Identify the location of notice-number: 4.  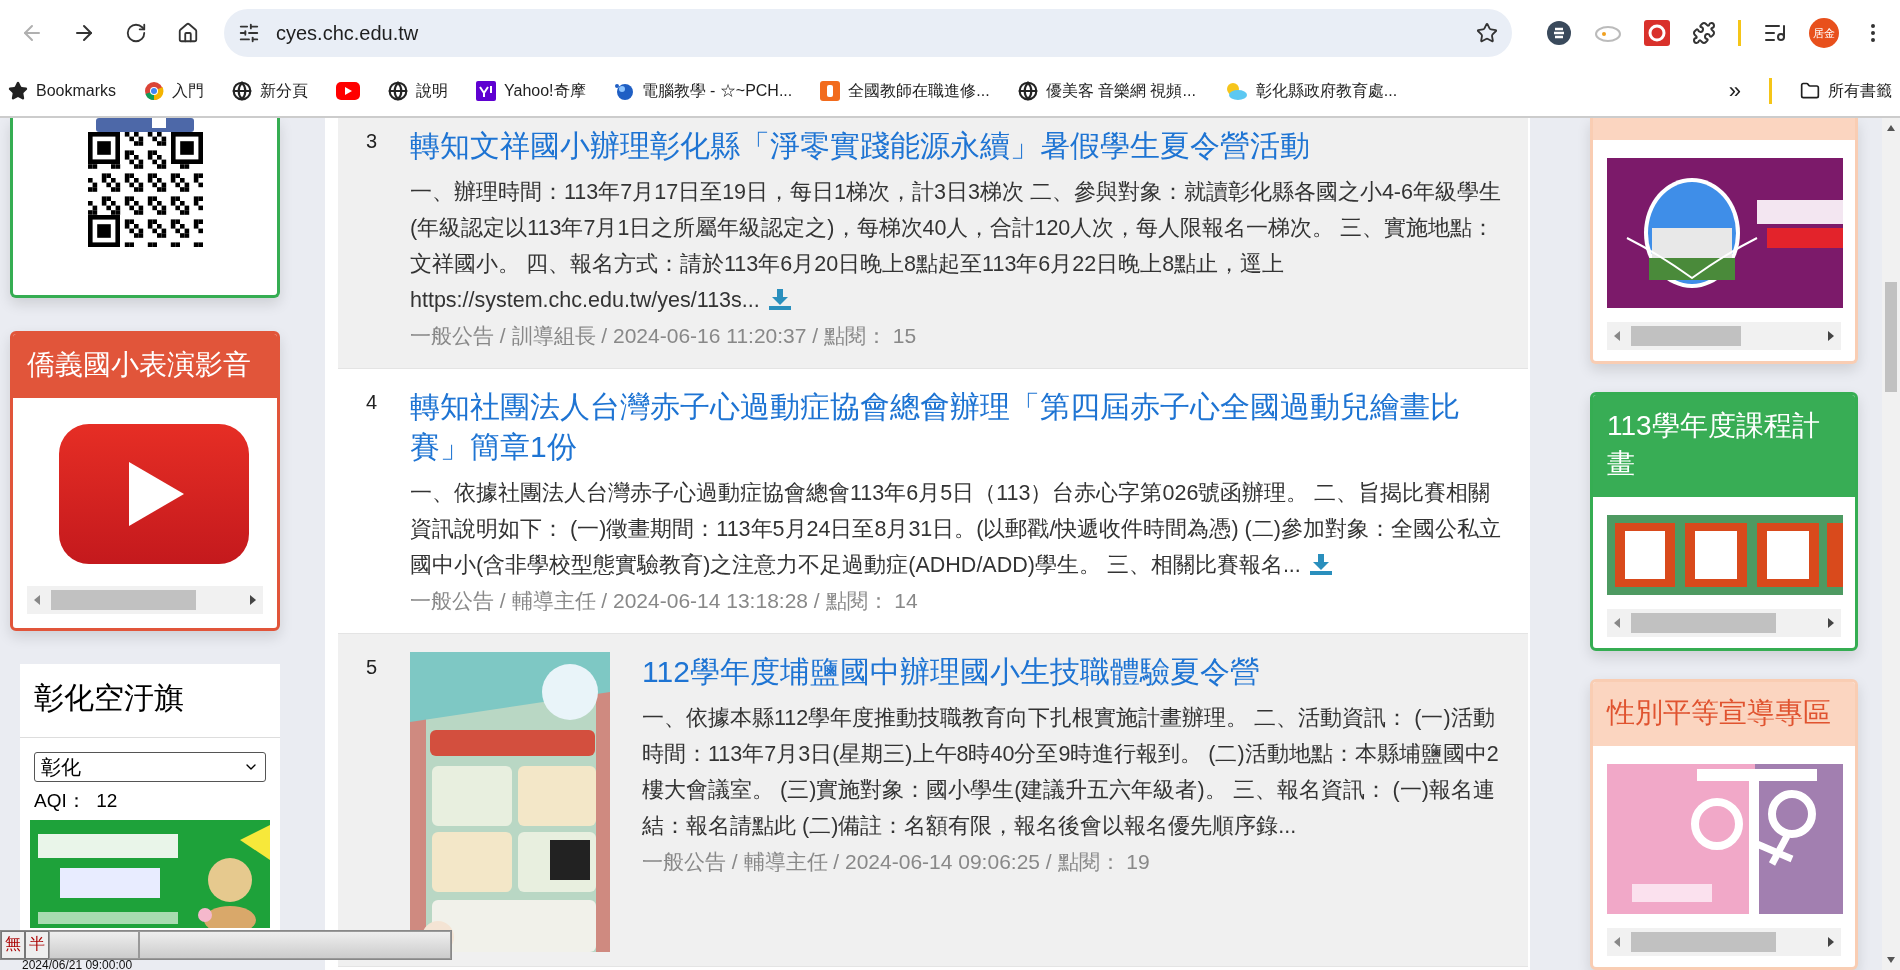
(372, 402).